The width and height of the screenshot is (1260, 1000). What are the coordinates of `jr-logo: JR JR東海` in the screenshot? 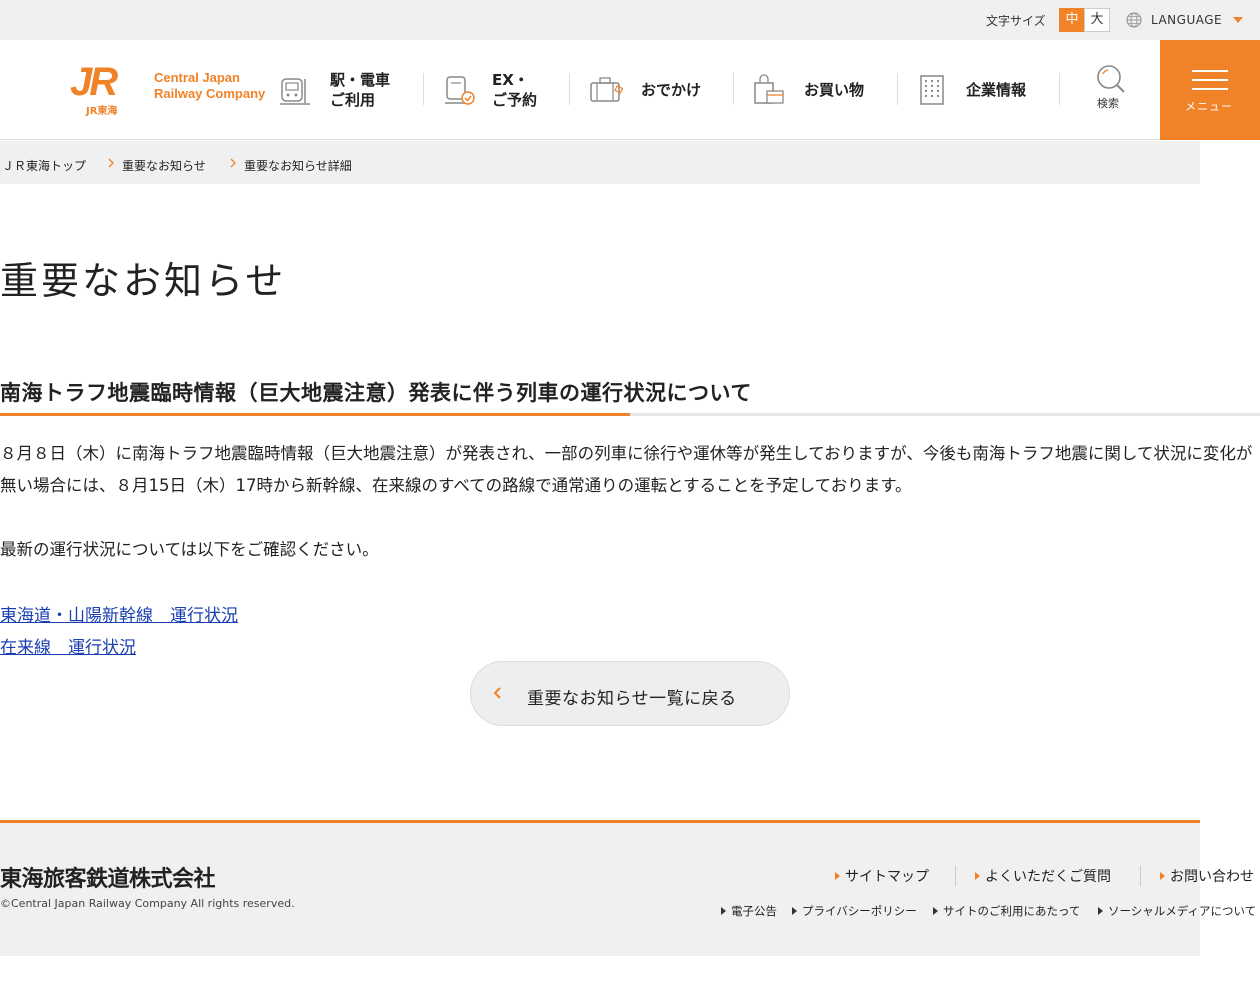 It's located at (94, 88).